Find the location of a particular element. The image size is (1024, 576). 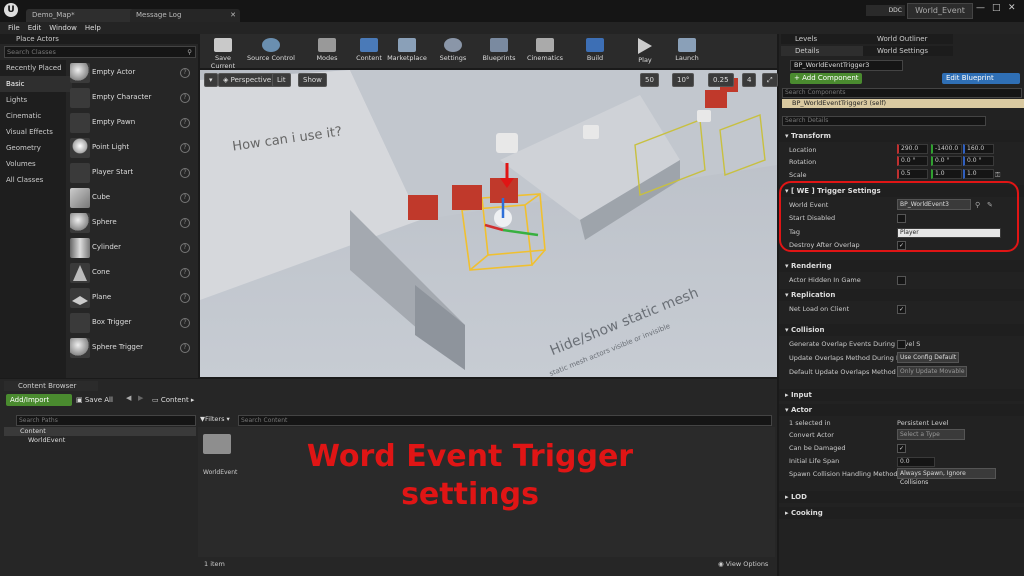

rotation-snap-value: 10° is located at coordinates (683, 80).